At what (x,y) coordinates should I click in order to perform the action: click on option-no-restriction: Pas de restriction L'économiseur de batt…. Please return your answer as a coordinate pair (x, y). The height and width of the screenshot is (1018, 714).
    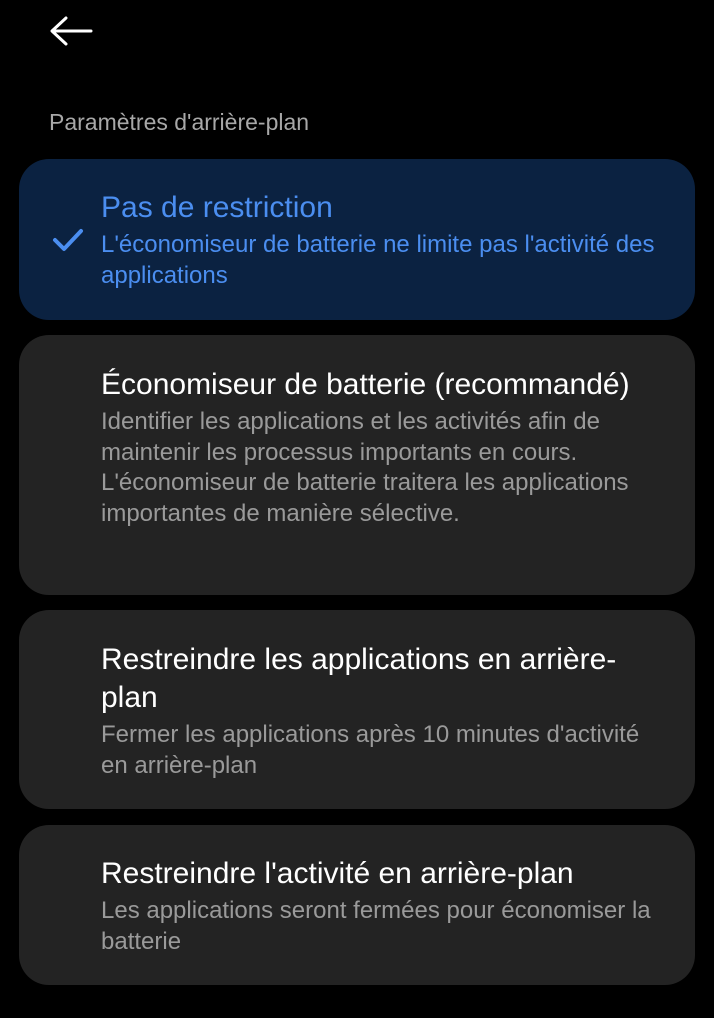
    Looking at the image, I should click on (357, 239).